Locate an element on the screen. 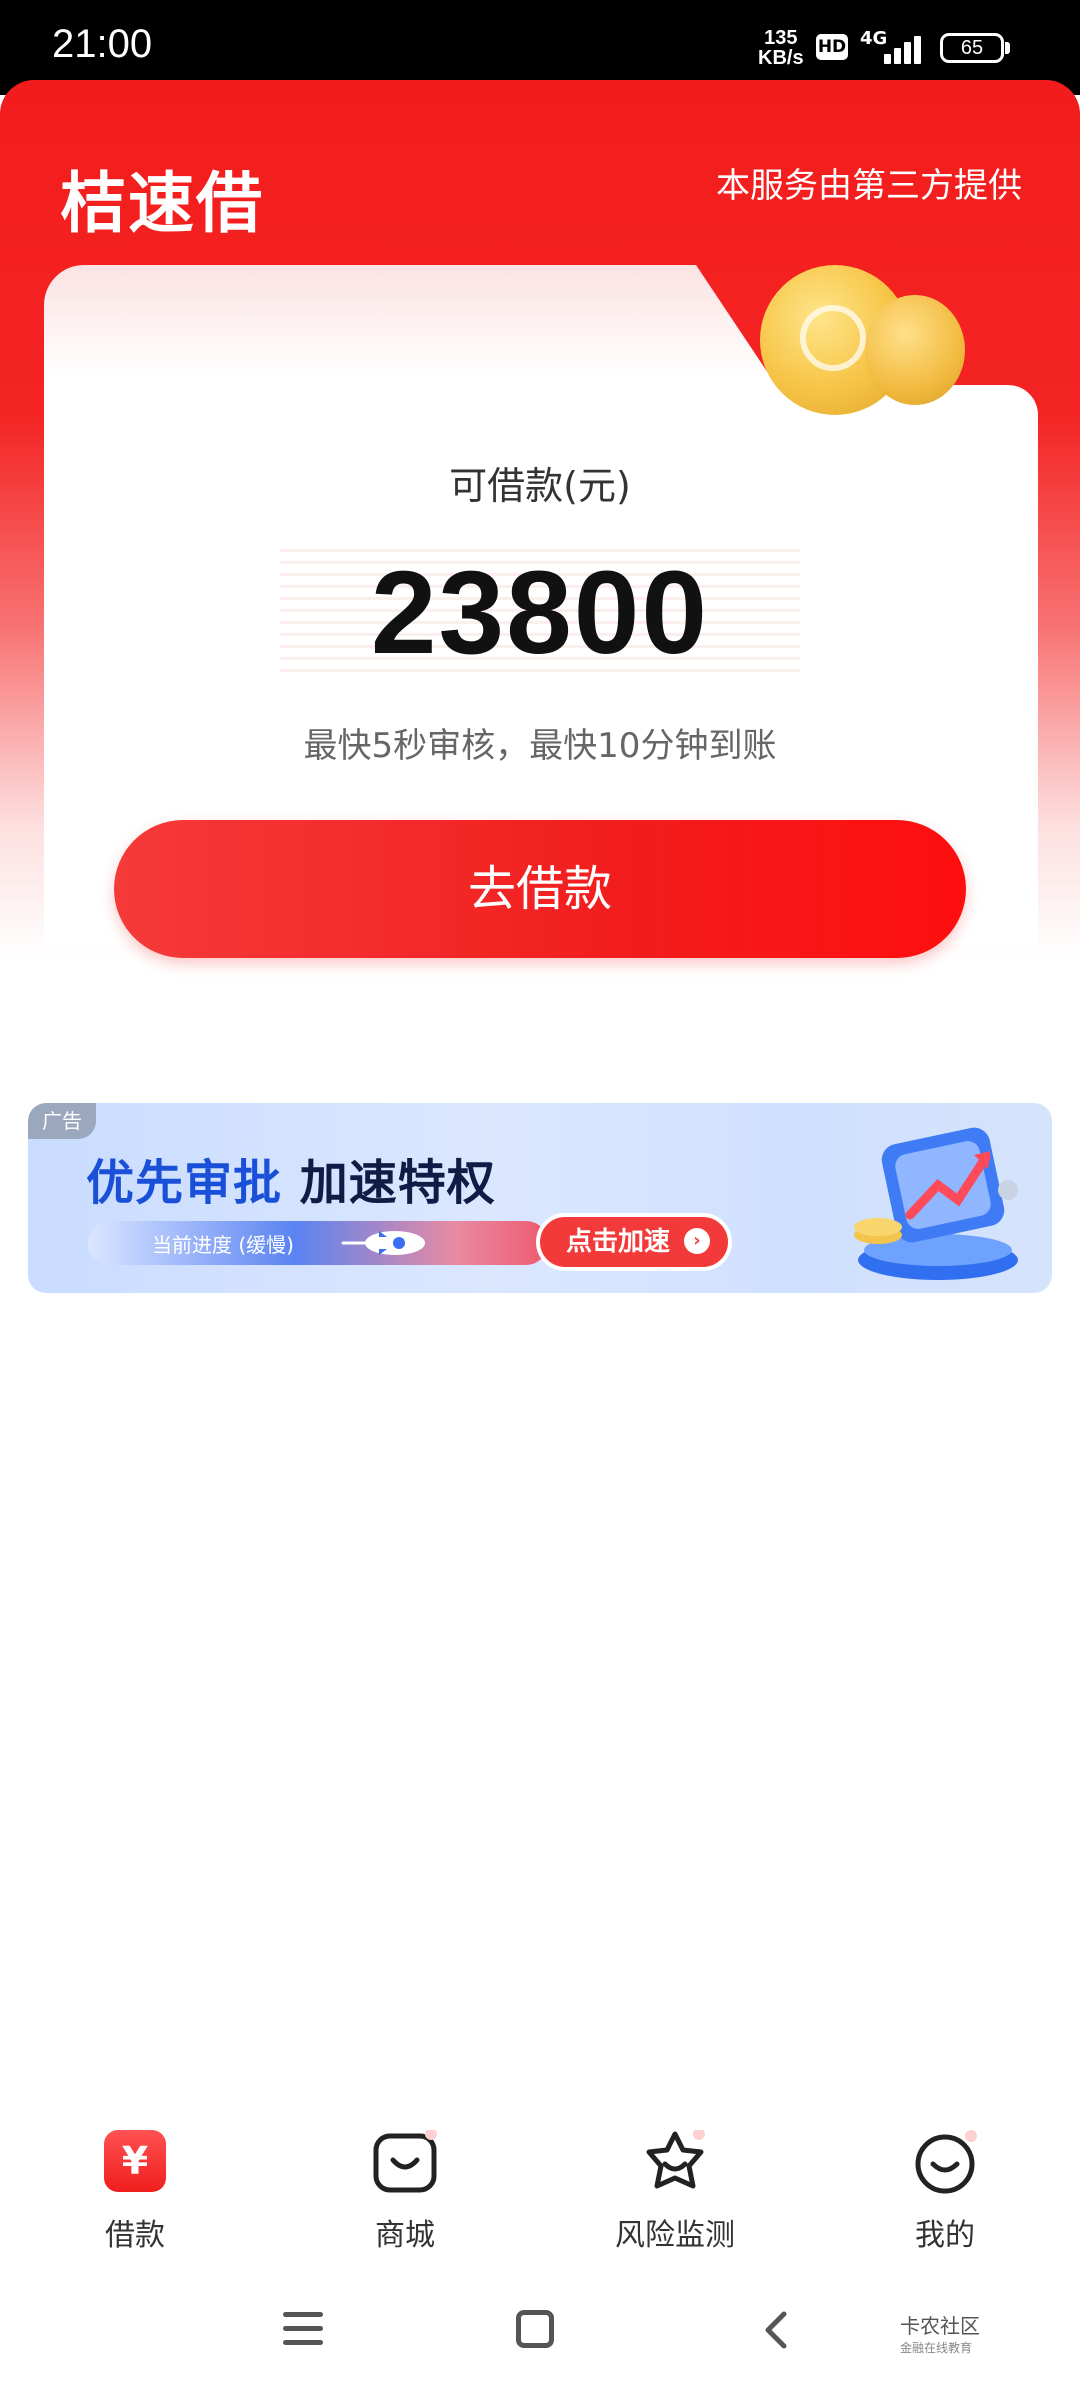 The image size is (1080, 2400). nav-label-risk: 风险监测 is located at coordinates (675, 2235).